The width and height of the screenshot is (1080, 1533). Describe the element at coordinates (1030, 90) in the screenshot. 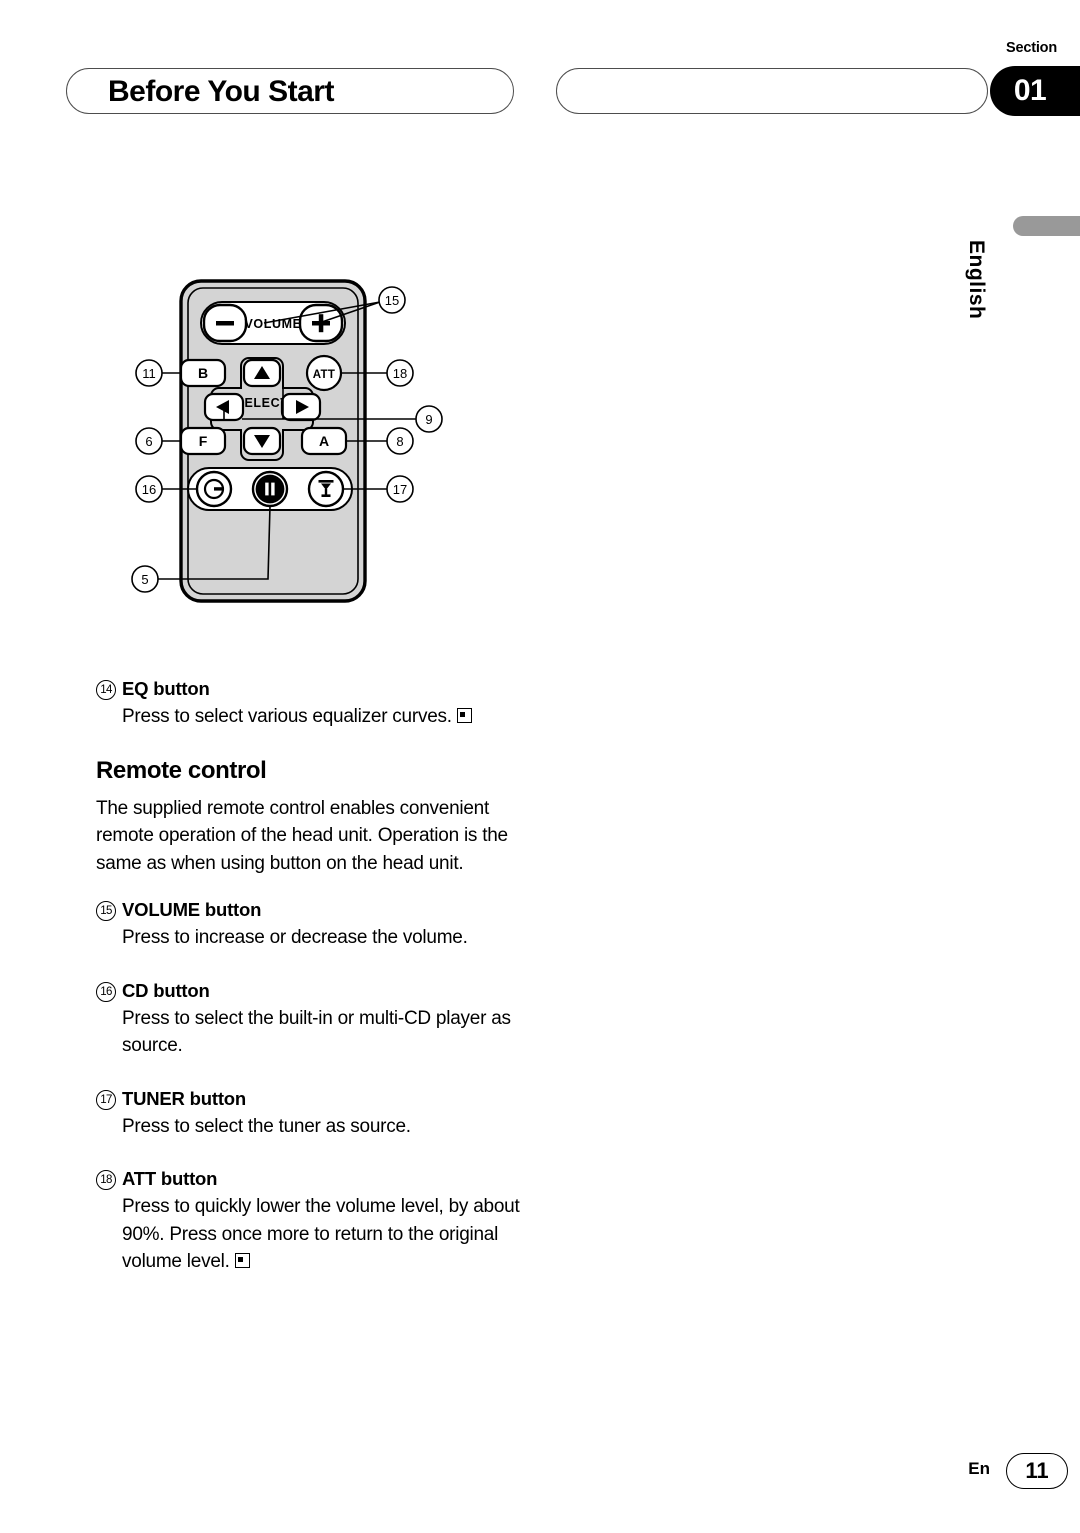

I see `section-number: 01` at that location.